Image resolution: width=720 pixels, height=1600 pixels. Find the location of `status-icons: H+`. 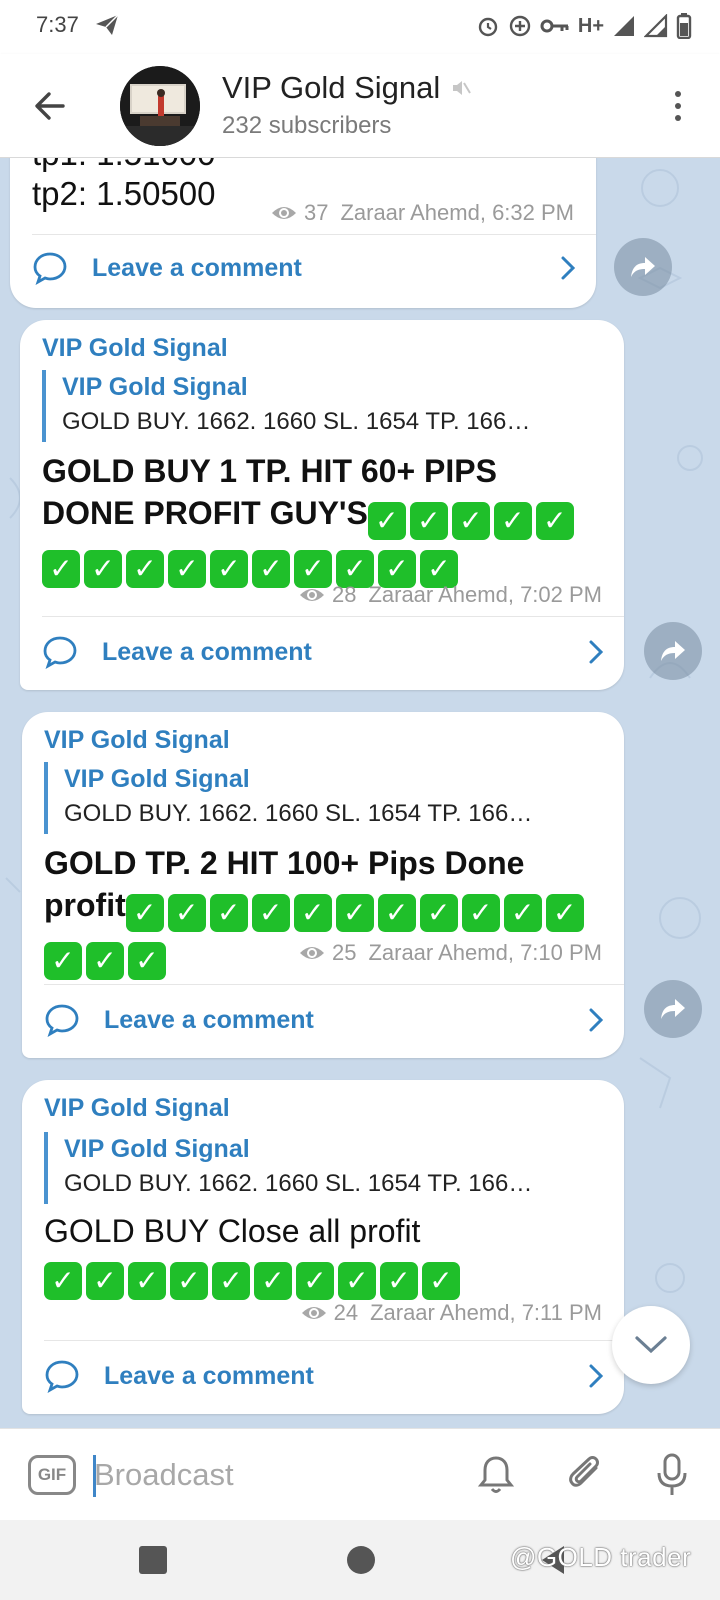

status-icons: H+ is located at coordinates (584, 26).